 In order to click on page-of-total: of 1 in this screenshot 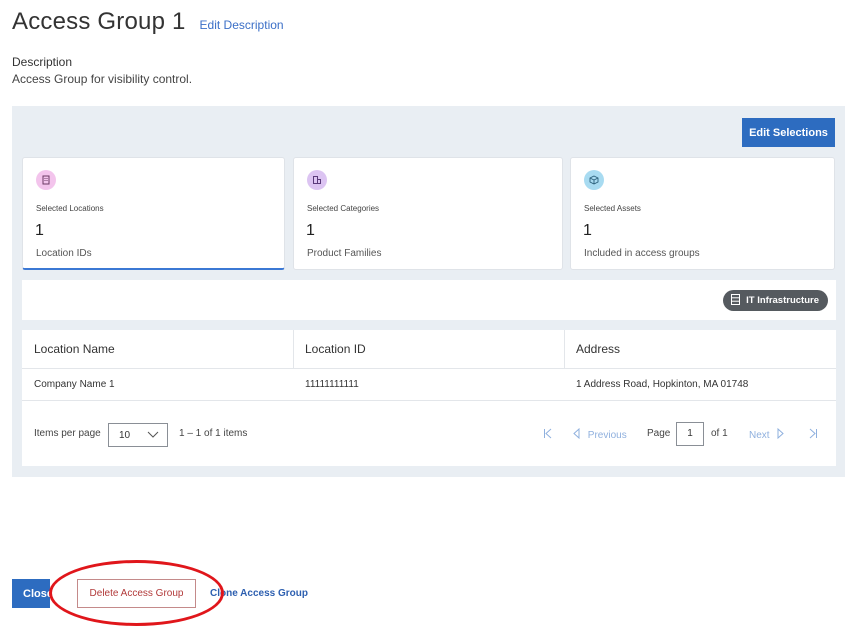, I will do `click(719, 433)`.